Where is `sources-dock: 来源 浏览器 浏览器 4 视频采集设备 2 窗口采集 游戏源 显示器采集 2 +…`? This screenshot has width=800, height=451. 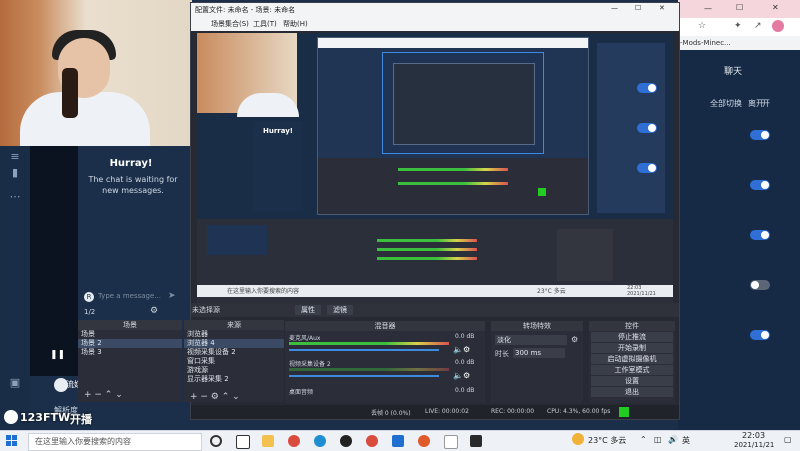 sources-dock: 来源 浏览器 浏览器 4 视频采集设备 2 窗口采集 游戏源 显示器采集 2 +… is located at coordinates (234, 361).